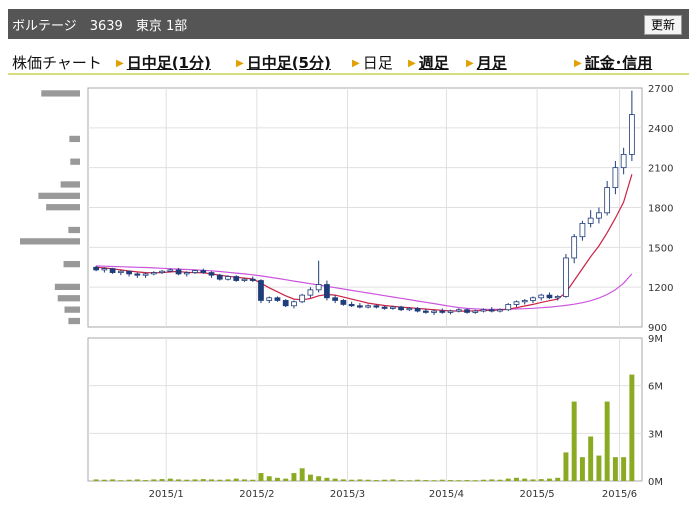 The image size is (697, 521). I want to click on nav-intraday-5min: ▶ 日中足(5分), so click(283, 62).